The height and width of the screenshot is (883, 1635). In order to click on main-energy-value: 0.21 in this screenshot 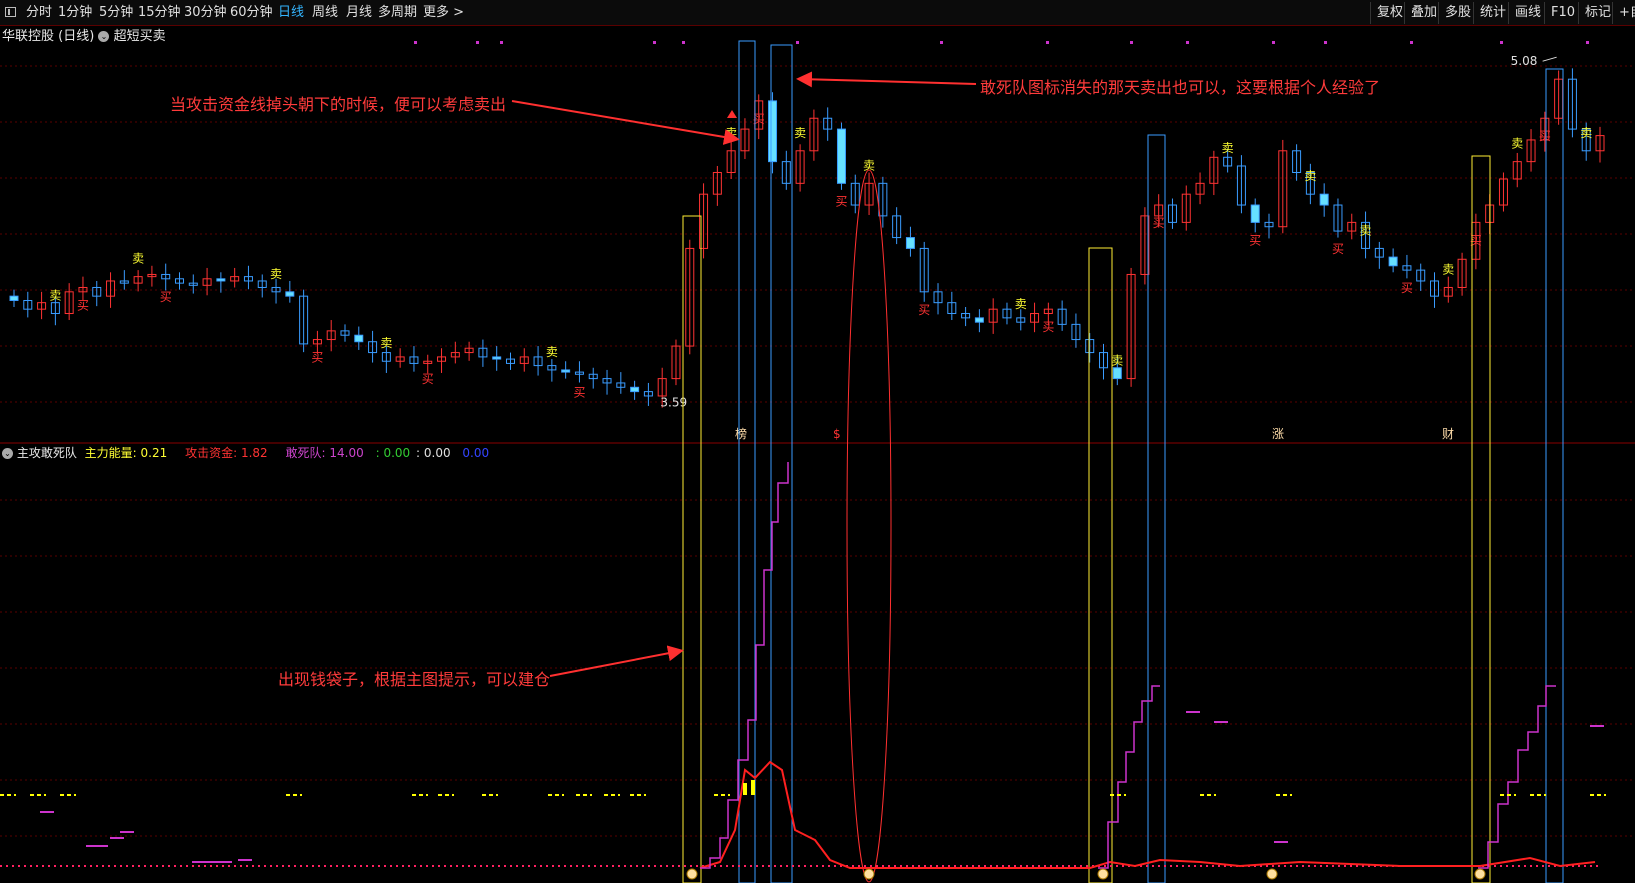, I will do `click(154, 453)`.